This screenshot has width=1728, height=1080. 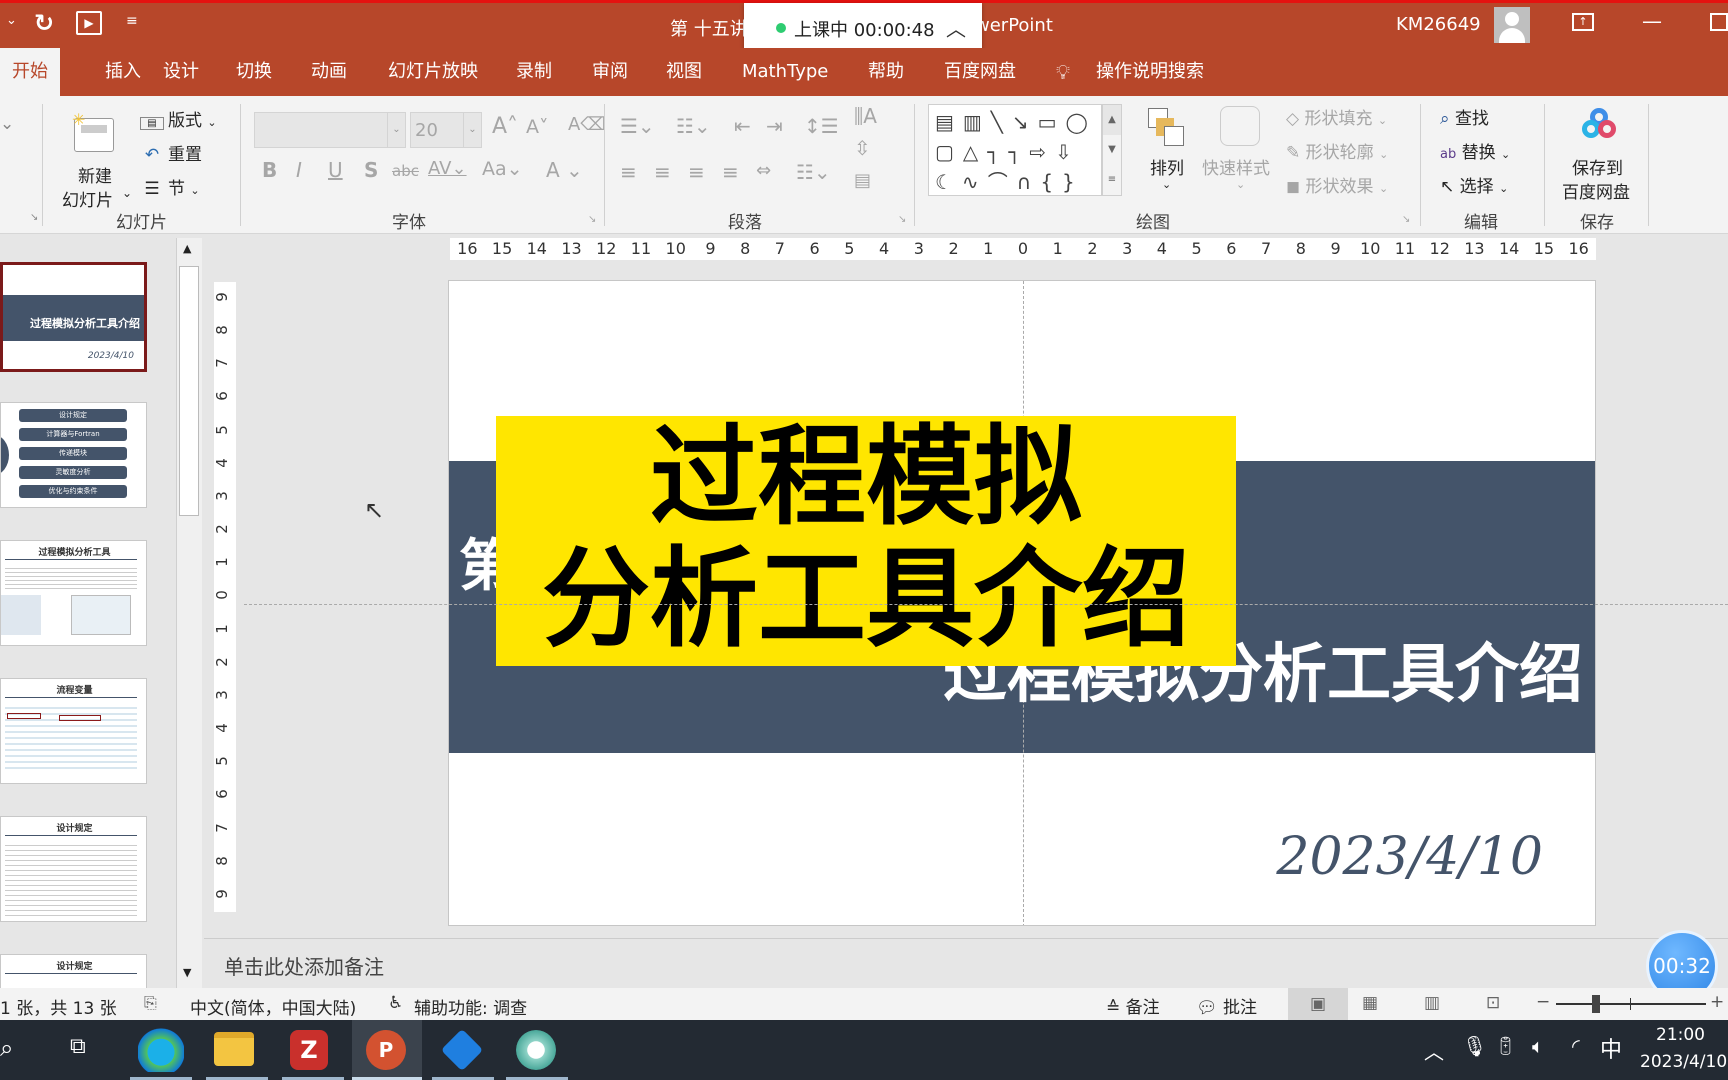 What do you see at coordinates (886, 72) in the screenshot?
I see `tab-help: 帮助` at bounding box center [886, 72].